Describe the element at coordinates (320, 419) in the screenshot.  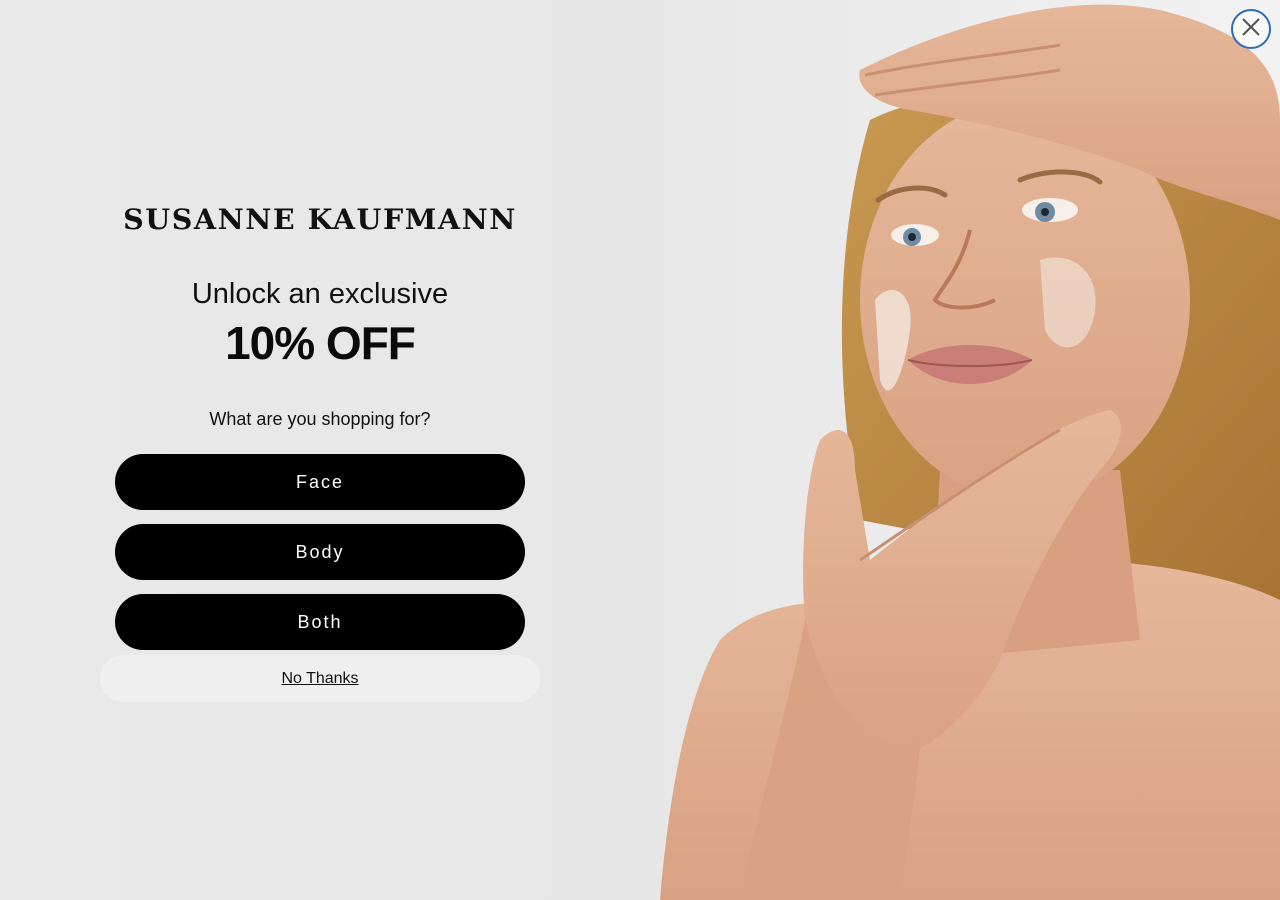
I see `shopping-question: What are you shopping for?` at that location.